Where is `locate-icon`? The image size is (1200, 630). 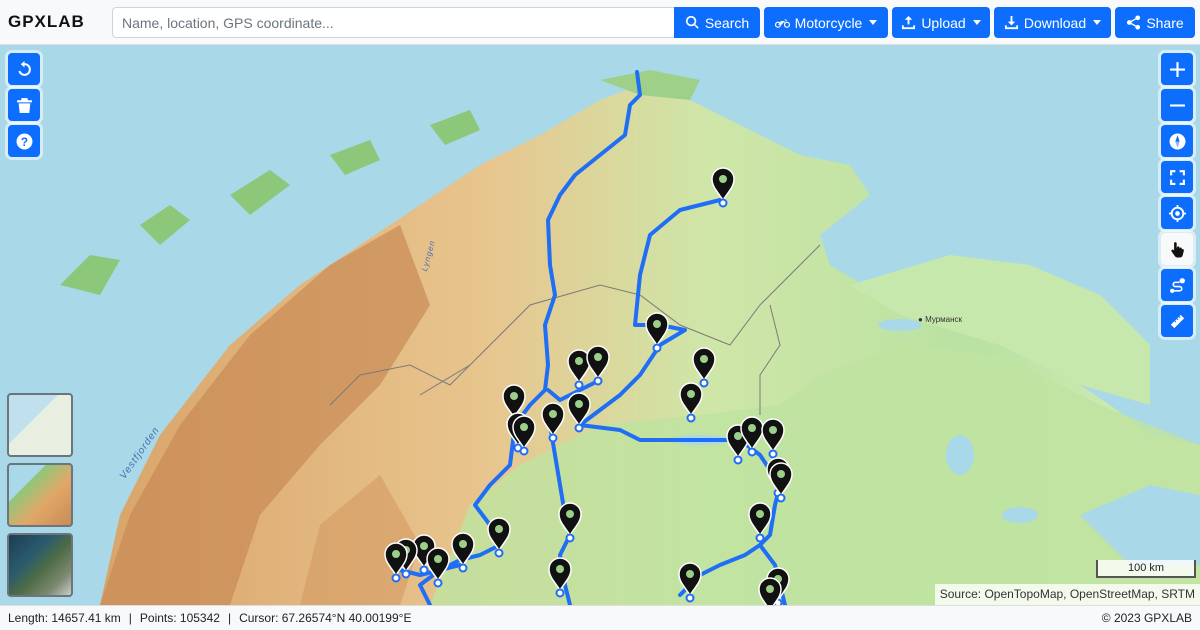 locate-icon is located at coordinates (1177, 213).